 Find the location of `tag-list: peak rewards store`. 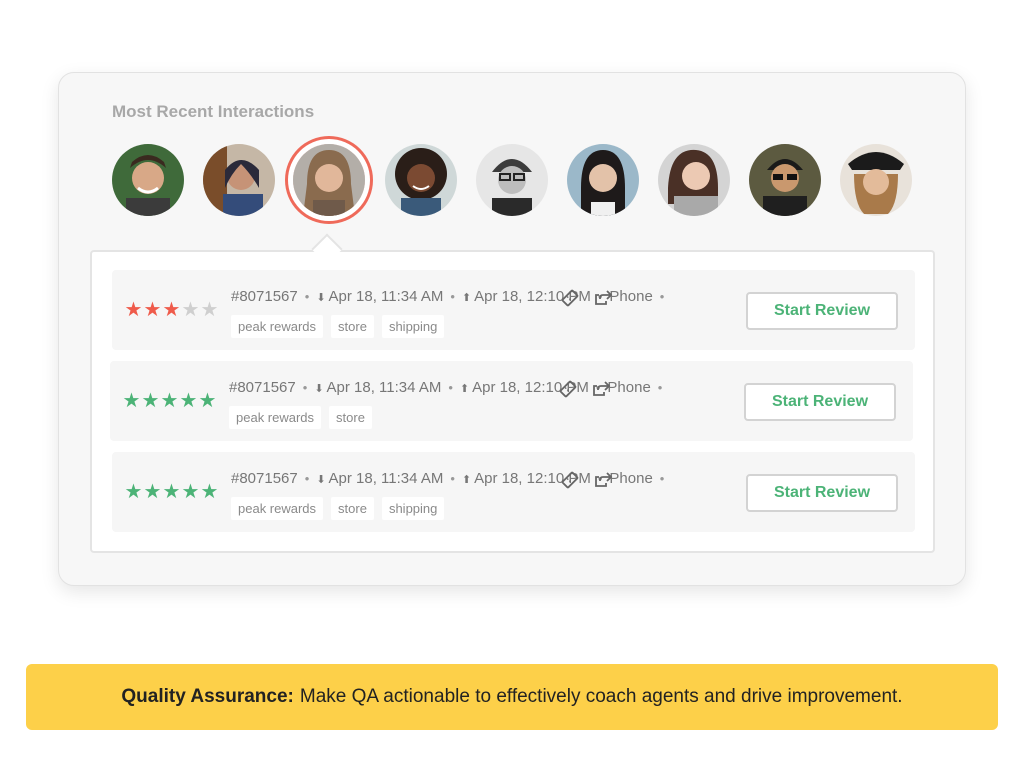

tag-list: peak rewards store is located at coordinates (304, 417).